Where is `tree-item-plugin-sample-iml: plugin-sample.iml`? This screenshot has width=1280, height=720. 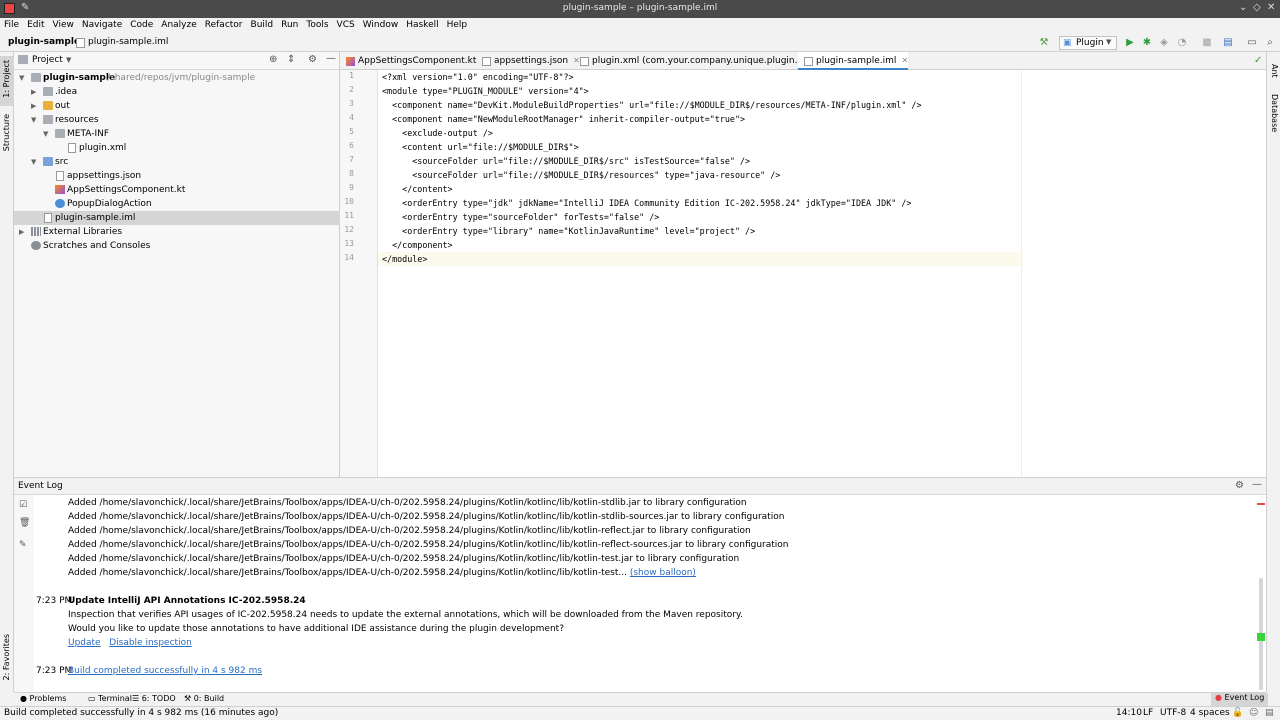 tree-item-plugin-sample-iml: plugin-sample.iml is located at coordinates (177, 218).